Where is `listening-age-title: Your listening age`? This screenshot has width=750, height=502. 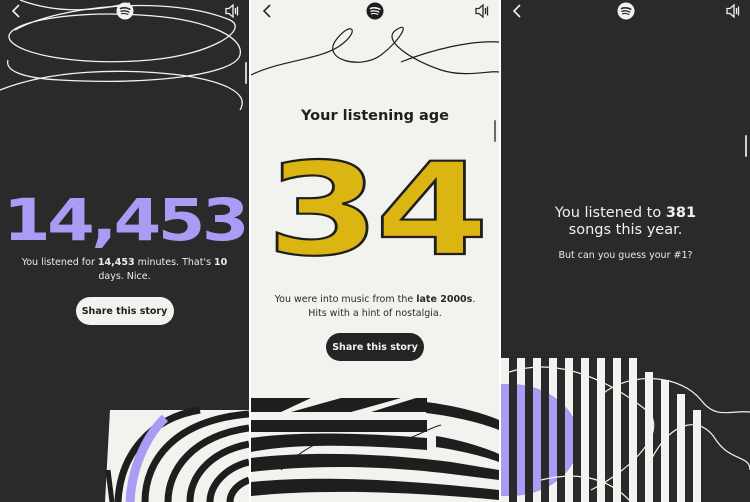 listening-age-title: Your listening age is located at coordinates (375, 116).